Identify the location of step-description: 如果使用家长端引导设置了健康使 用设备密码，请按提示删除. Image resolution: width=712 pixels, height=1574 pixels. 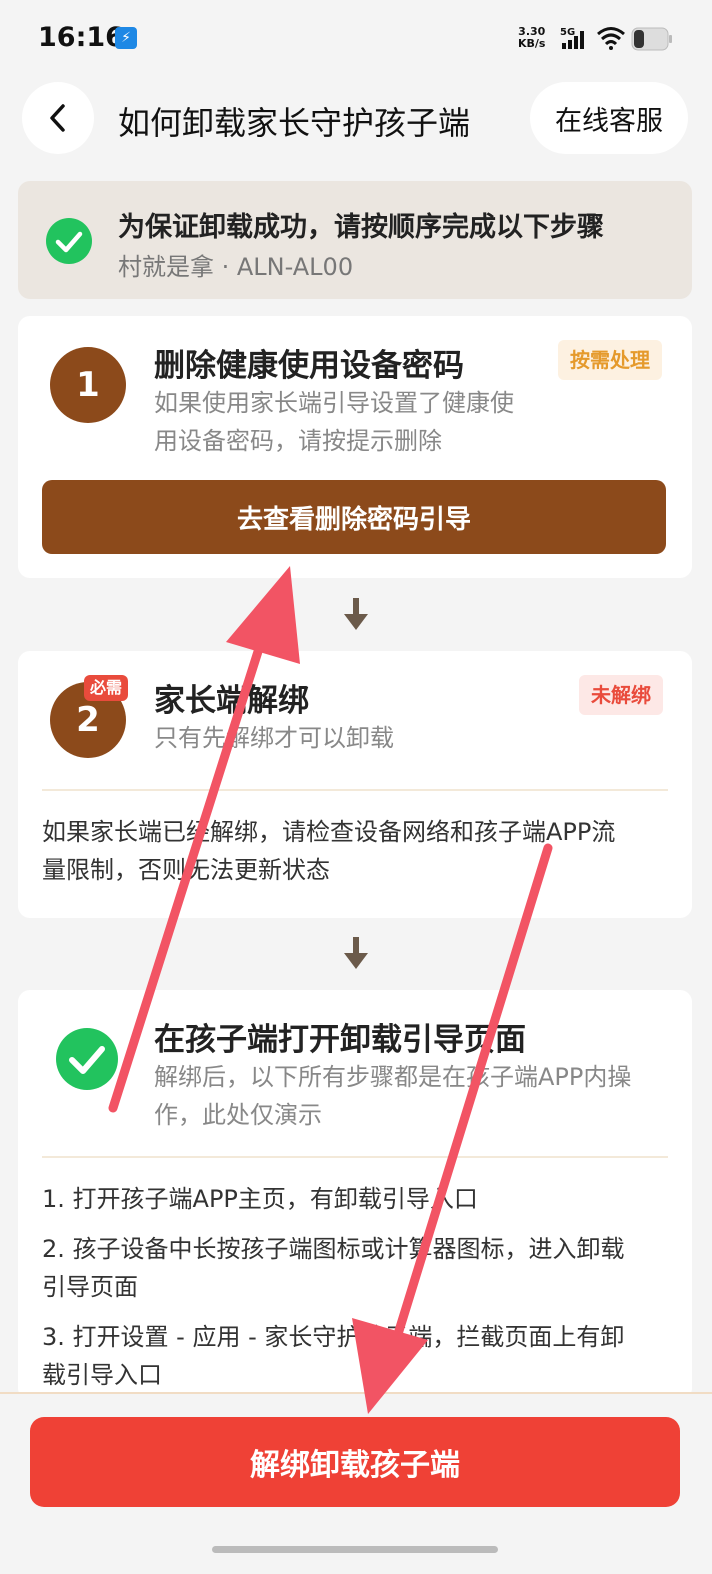
(334, 422).